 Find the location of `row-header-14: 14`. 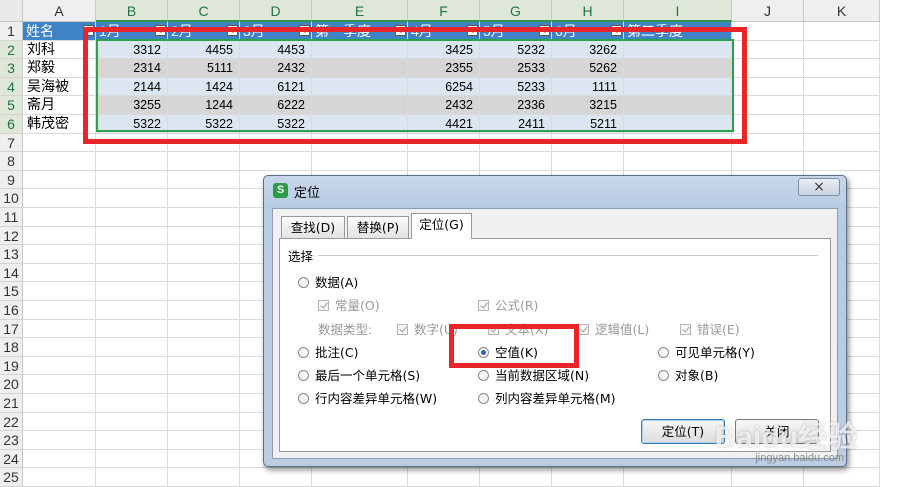

row-header-14: 14 is located at coordinates (11, 273).